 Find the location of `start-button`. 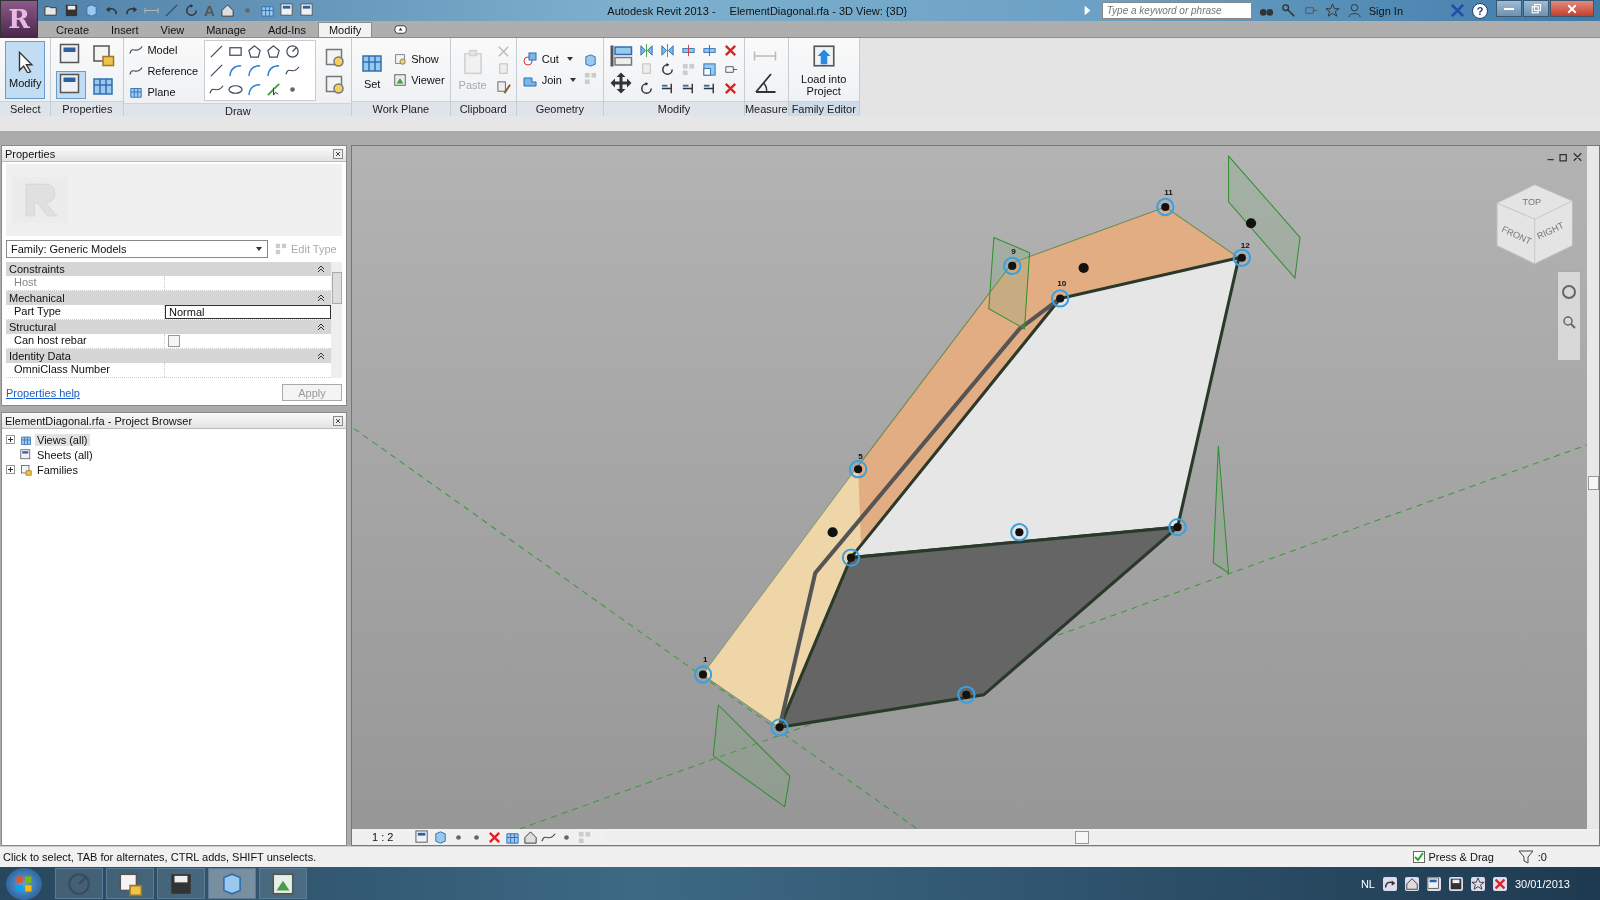

start-button is located at coordinates (24, 883).